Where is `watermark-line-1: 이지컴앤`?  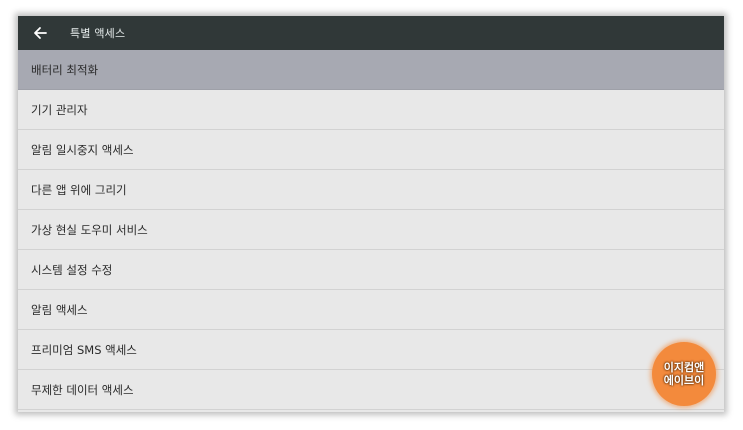 watermark-line-1: 이지컴앤 is located at coordinates (684, 367).